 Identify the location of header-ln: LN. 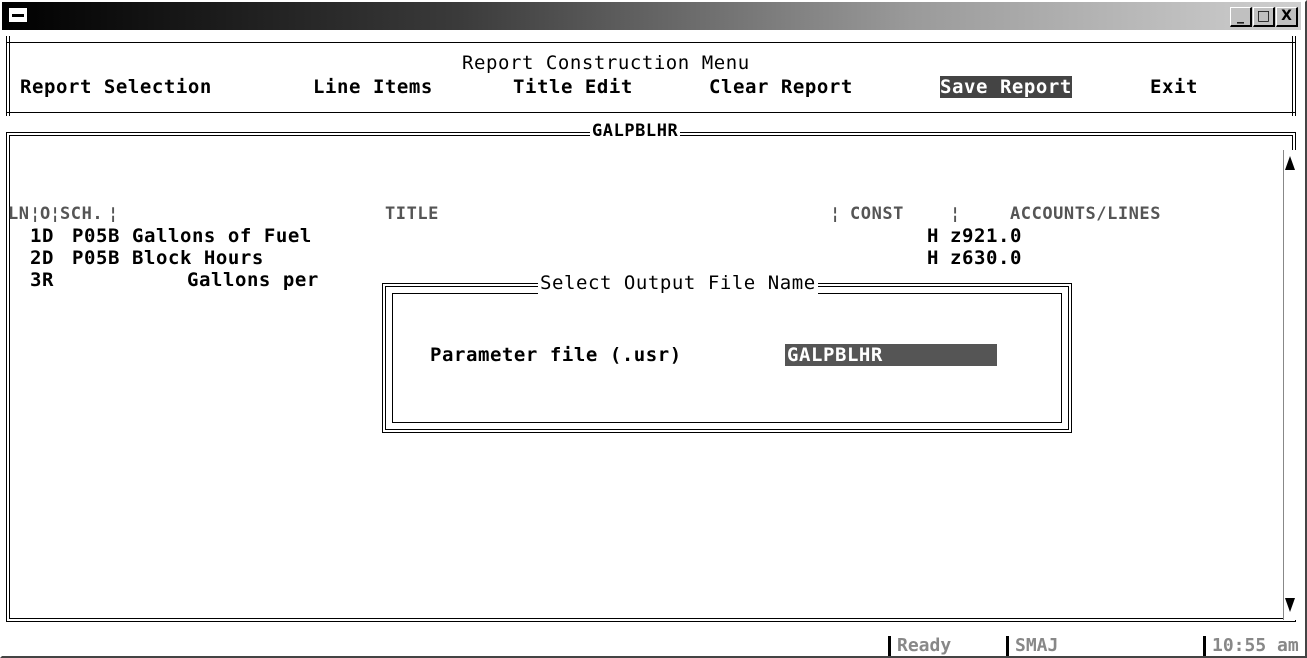
(19, 214).